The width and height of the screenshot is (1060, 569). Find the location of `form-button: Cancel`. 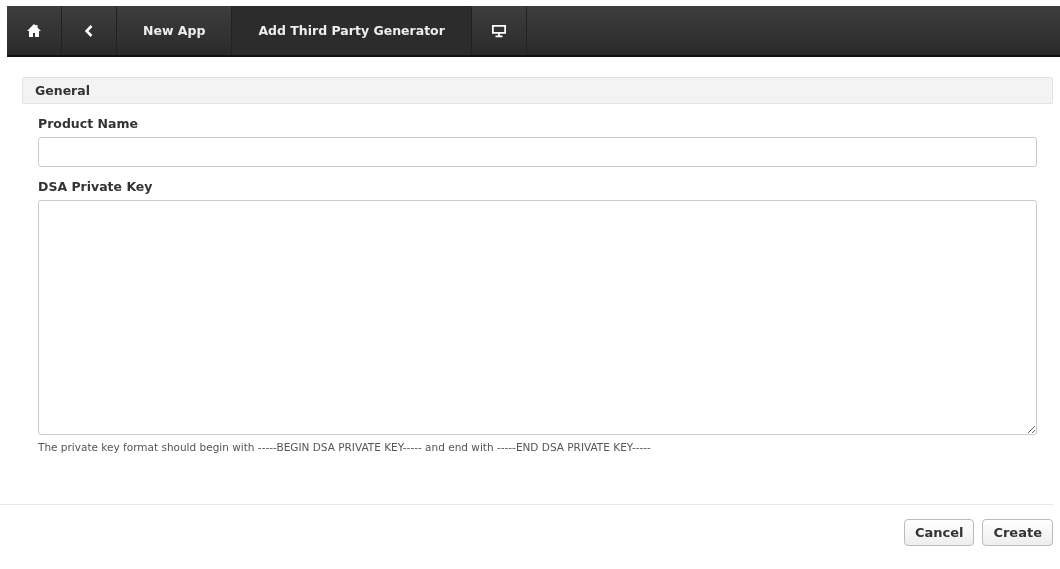

form-button: Cancel is located at coordinates (939, 532).